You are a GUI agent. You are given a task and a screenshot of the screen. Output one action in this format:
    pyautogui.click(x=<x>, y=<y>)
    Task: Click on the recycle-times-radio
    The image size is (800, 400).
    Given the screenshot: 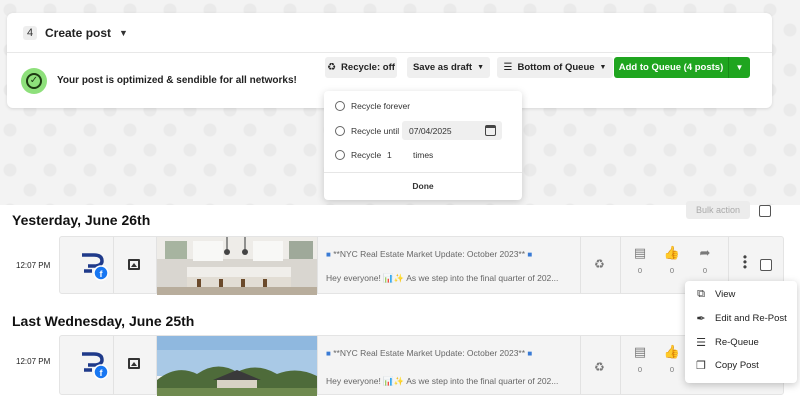 What is the action you would take?
    pyautogui.click(x=340, y=155)
    